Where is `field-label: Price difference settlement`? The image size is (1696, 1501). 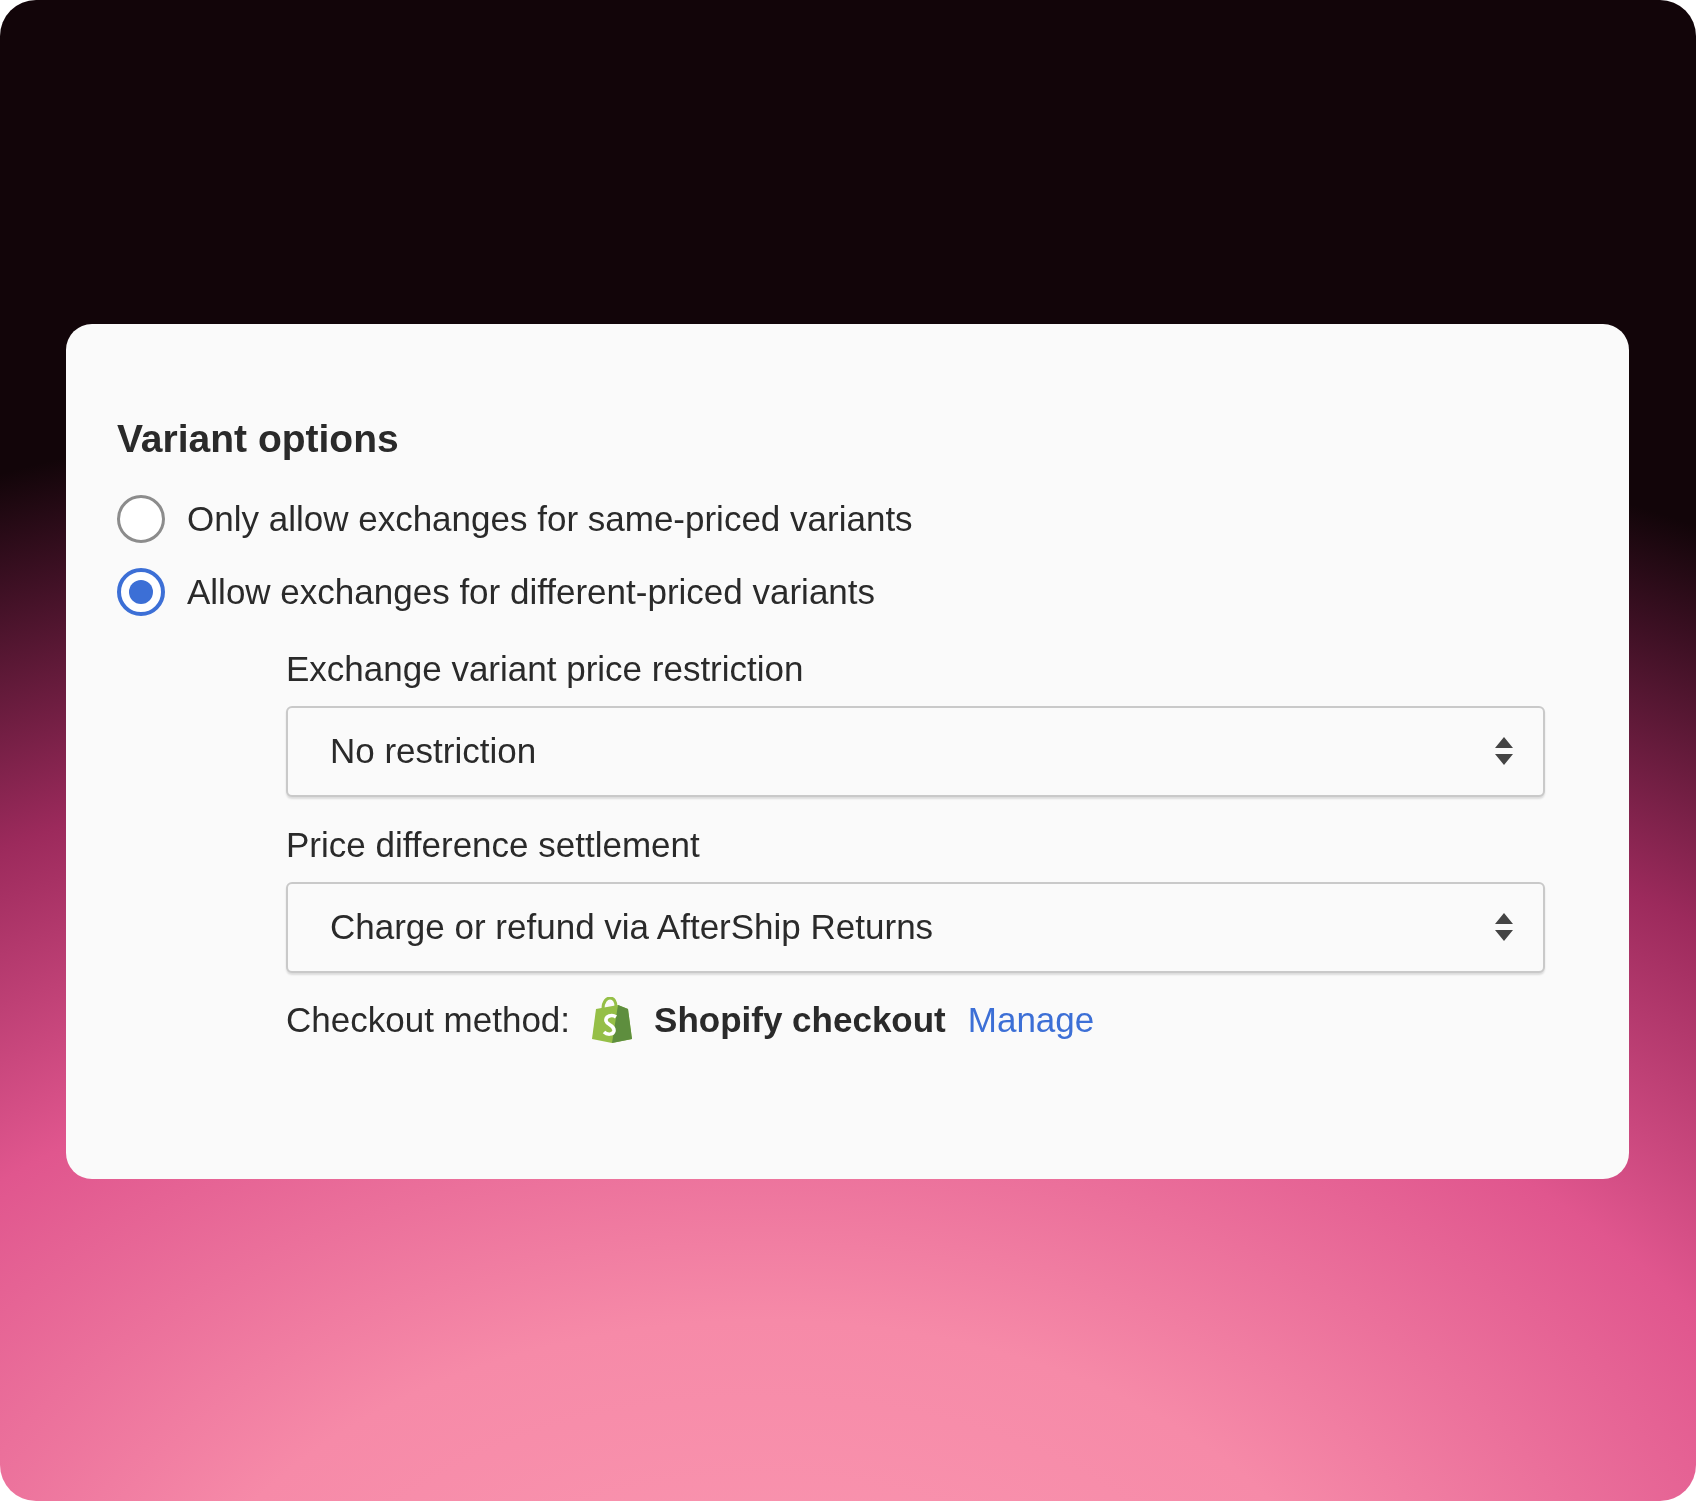
field-label: Price difference settlement is located at coordinates (493, 844).